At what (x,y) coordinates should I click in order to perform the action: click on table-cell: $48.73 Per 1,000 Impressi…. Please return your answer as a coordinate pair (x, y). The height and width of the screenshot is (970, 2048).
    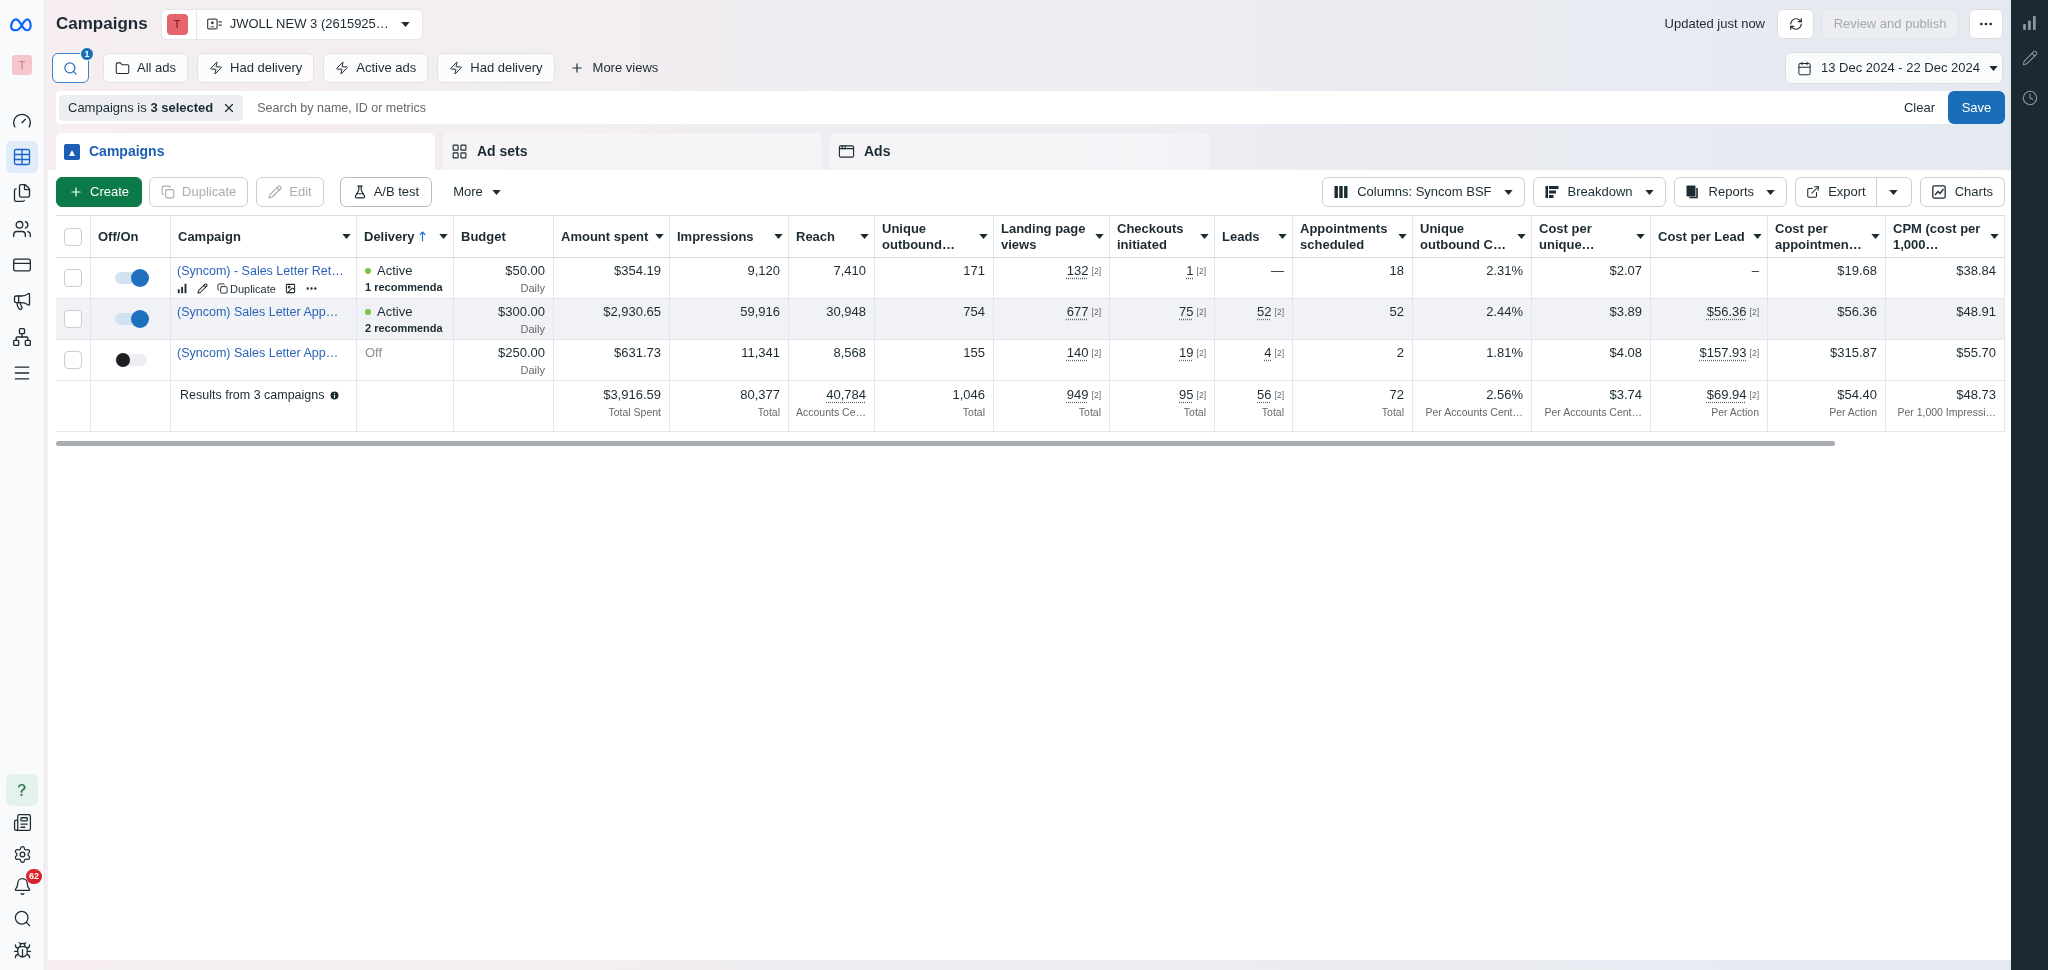
    Looking at the image, I should click on (1945, 406).